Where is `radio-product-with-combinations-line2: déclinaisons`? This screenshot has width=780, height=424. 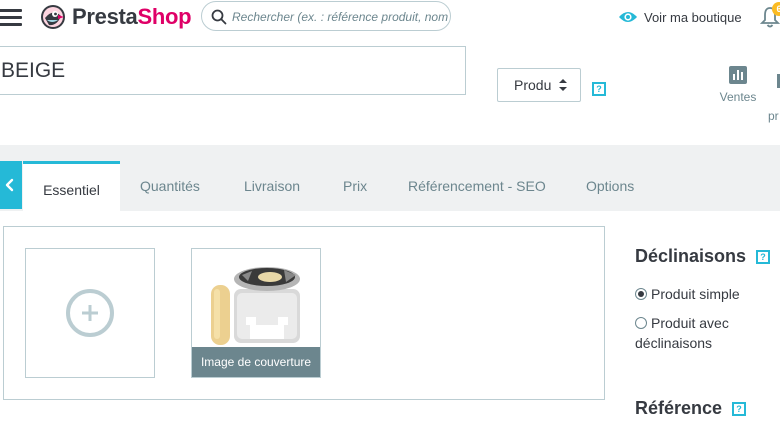 radio-product-with-combinations-line2: déclinaisons is located at coordinates (673, 343).